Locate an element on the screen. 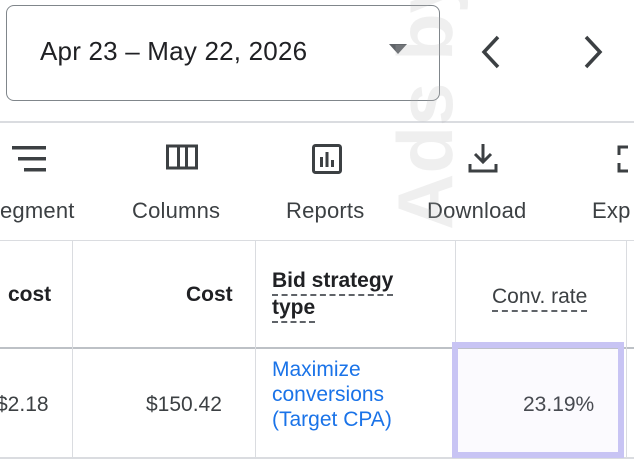 This screenshot has height=459, width=634. reports-icon is located at coordinates (327, 159).